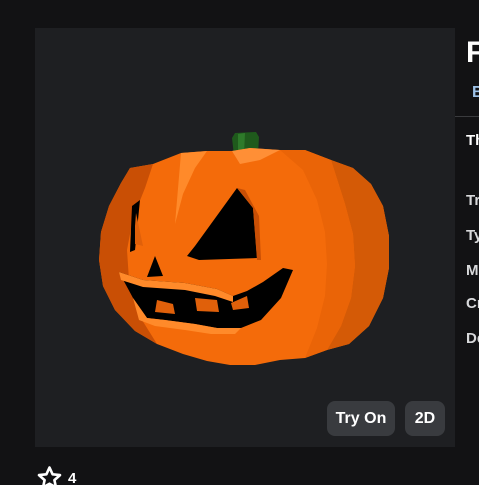 Image resolution: width=479 pixels, height=485 pixels. What do you see at coordinates (475, 93) in the screenshot?
I see `item-creator-link: B` at bounding box center [475, 93].